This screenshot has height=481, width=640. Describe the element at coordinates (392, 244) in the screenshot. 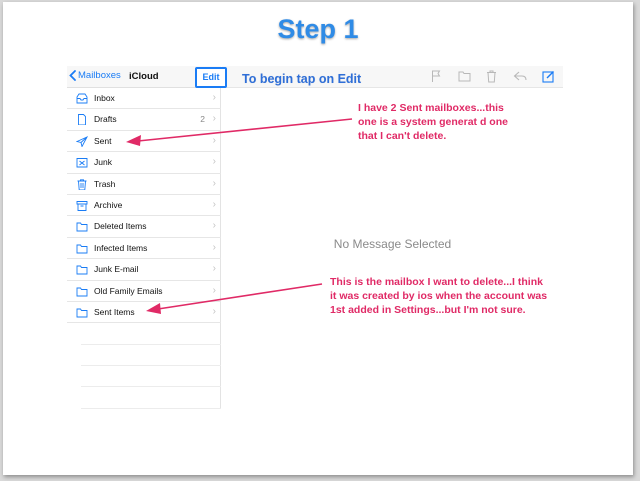

I see `no-message-selected: No Message Selected` at that location.